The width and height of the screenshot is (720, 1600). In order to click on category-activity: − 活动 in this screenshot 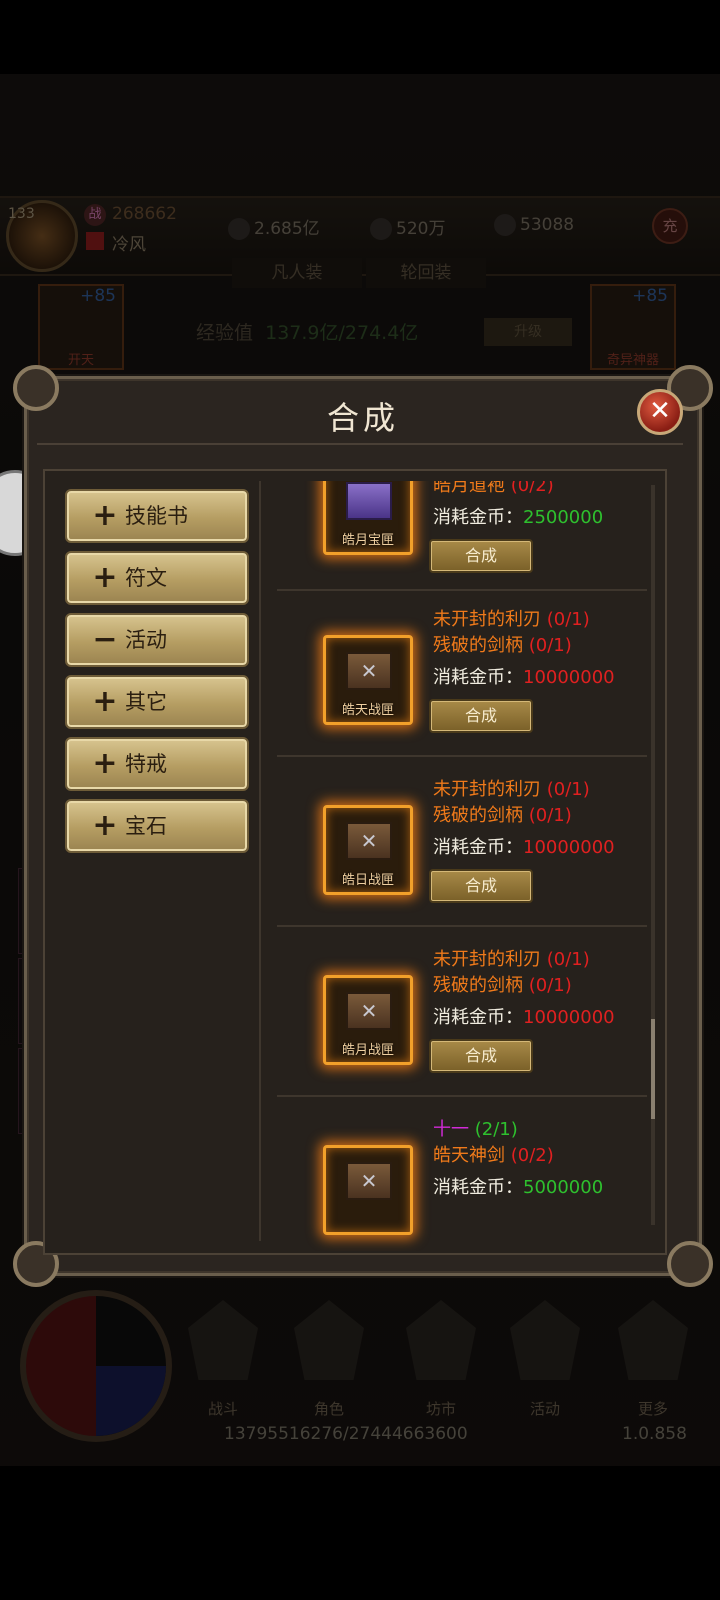, I will do `click(157, 640)`.